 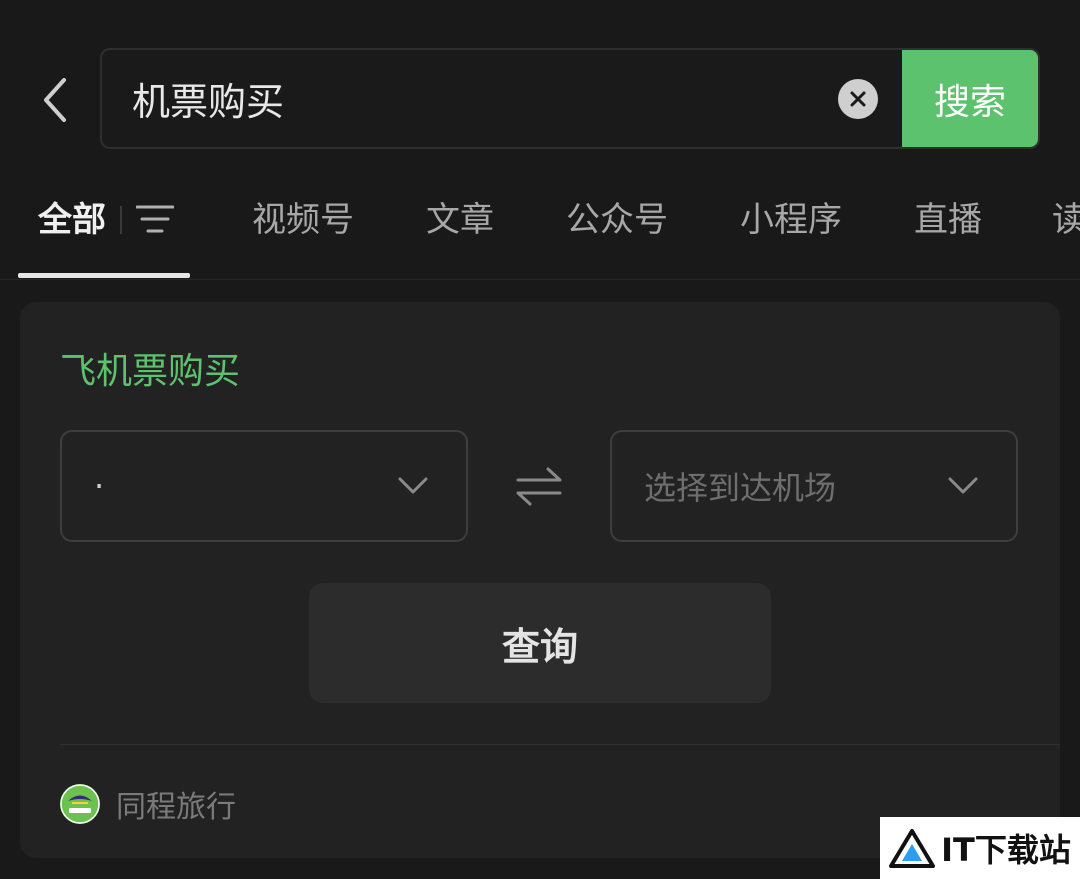 I want to click on tab-read: 读, so click(x=1066, y=216).